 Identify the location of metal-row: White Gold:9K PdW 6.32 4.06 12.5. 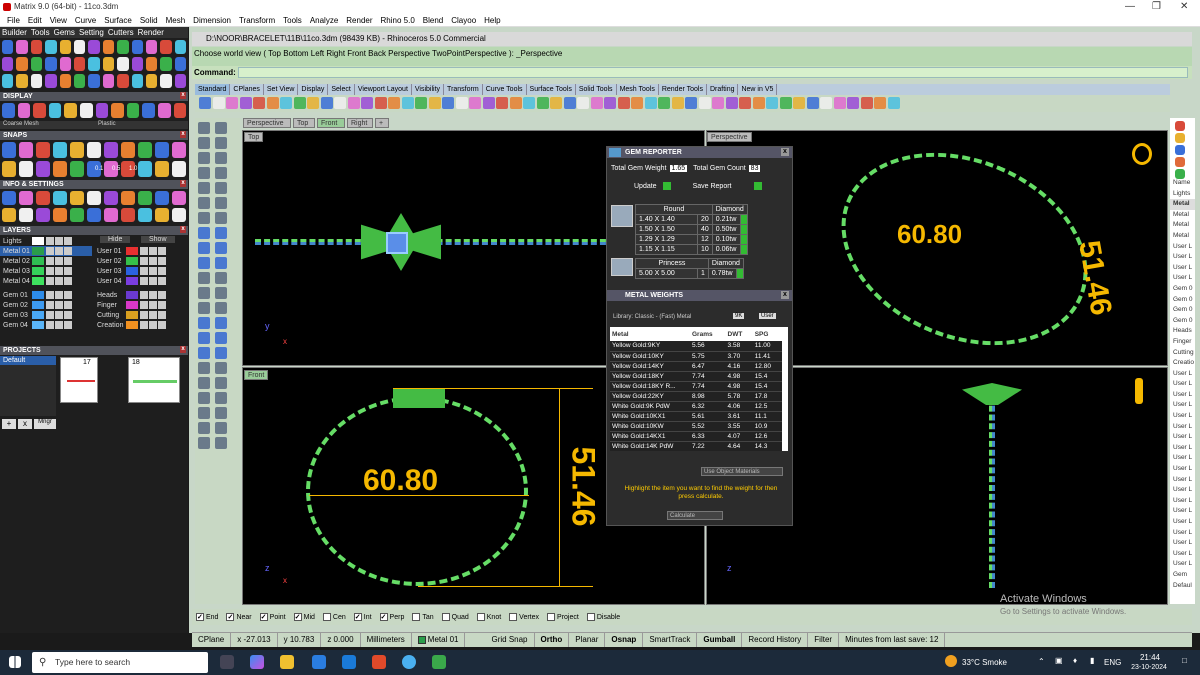
(696, 406).